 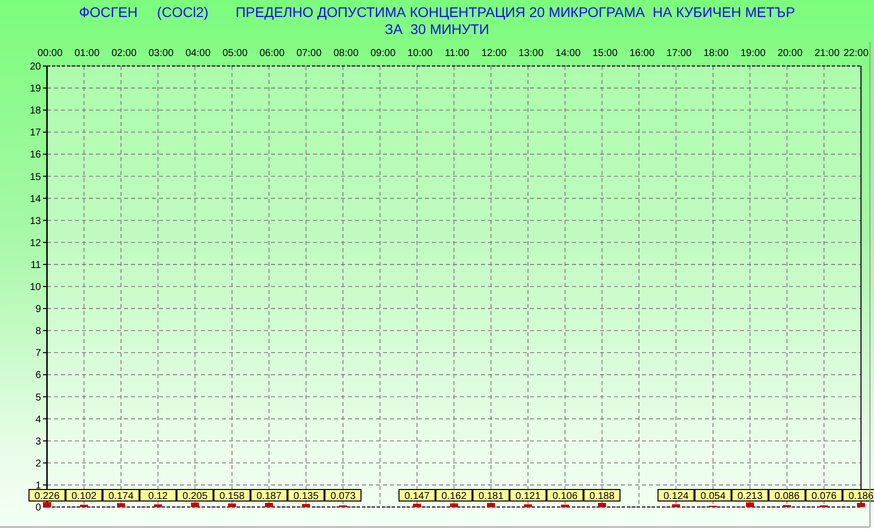 What do you see at coordinates (605, 53) in the screenshot?
I see `tick-label: 15:00` at bounding box center [605, 53].